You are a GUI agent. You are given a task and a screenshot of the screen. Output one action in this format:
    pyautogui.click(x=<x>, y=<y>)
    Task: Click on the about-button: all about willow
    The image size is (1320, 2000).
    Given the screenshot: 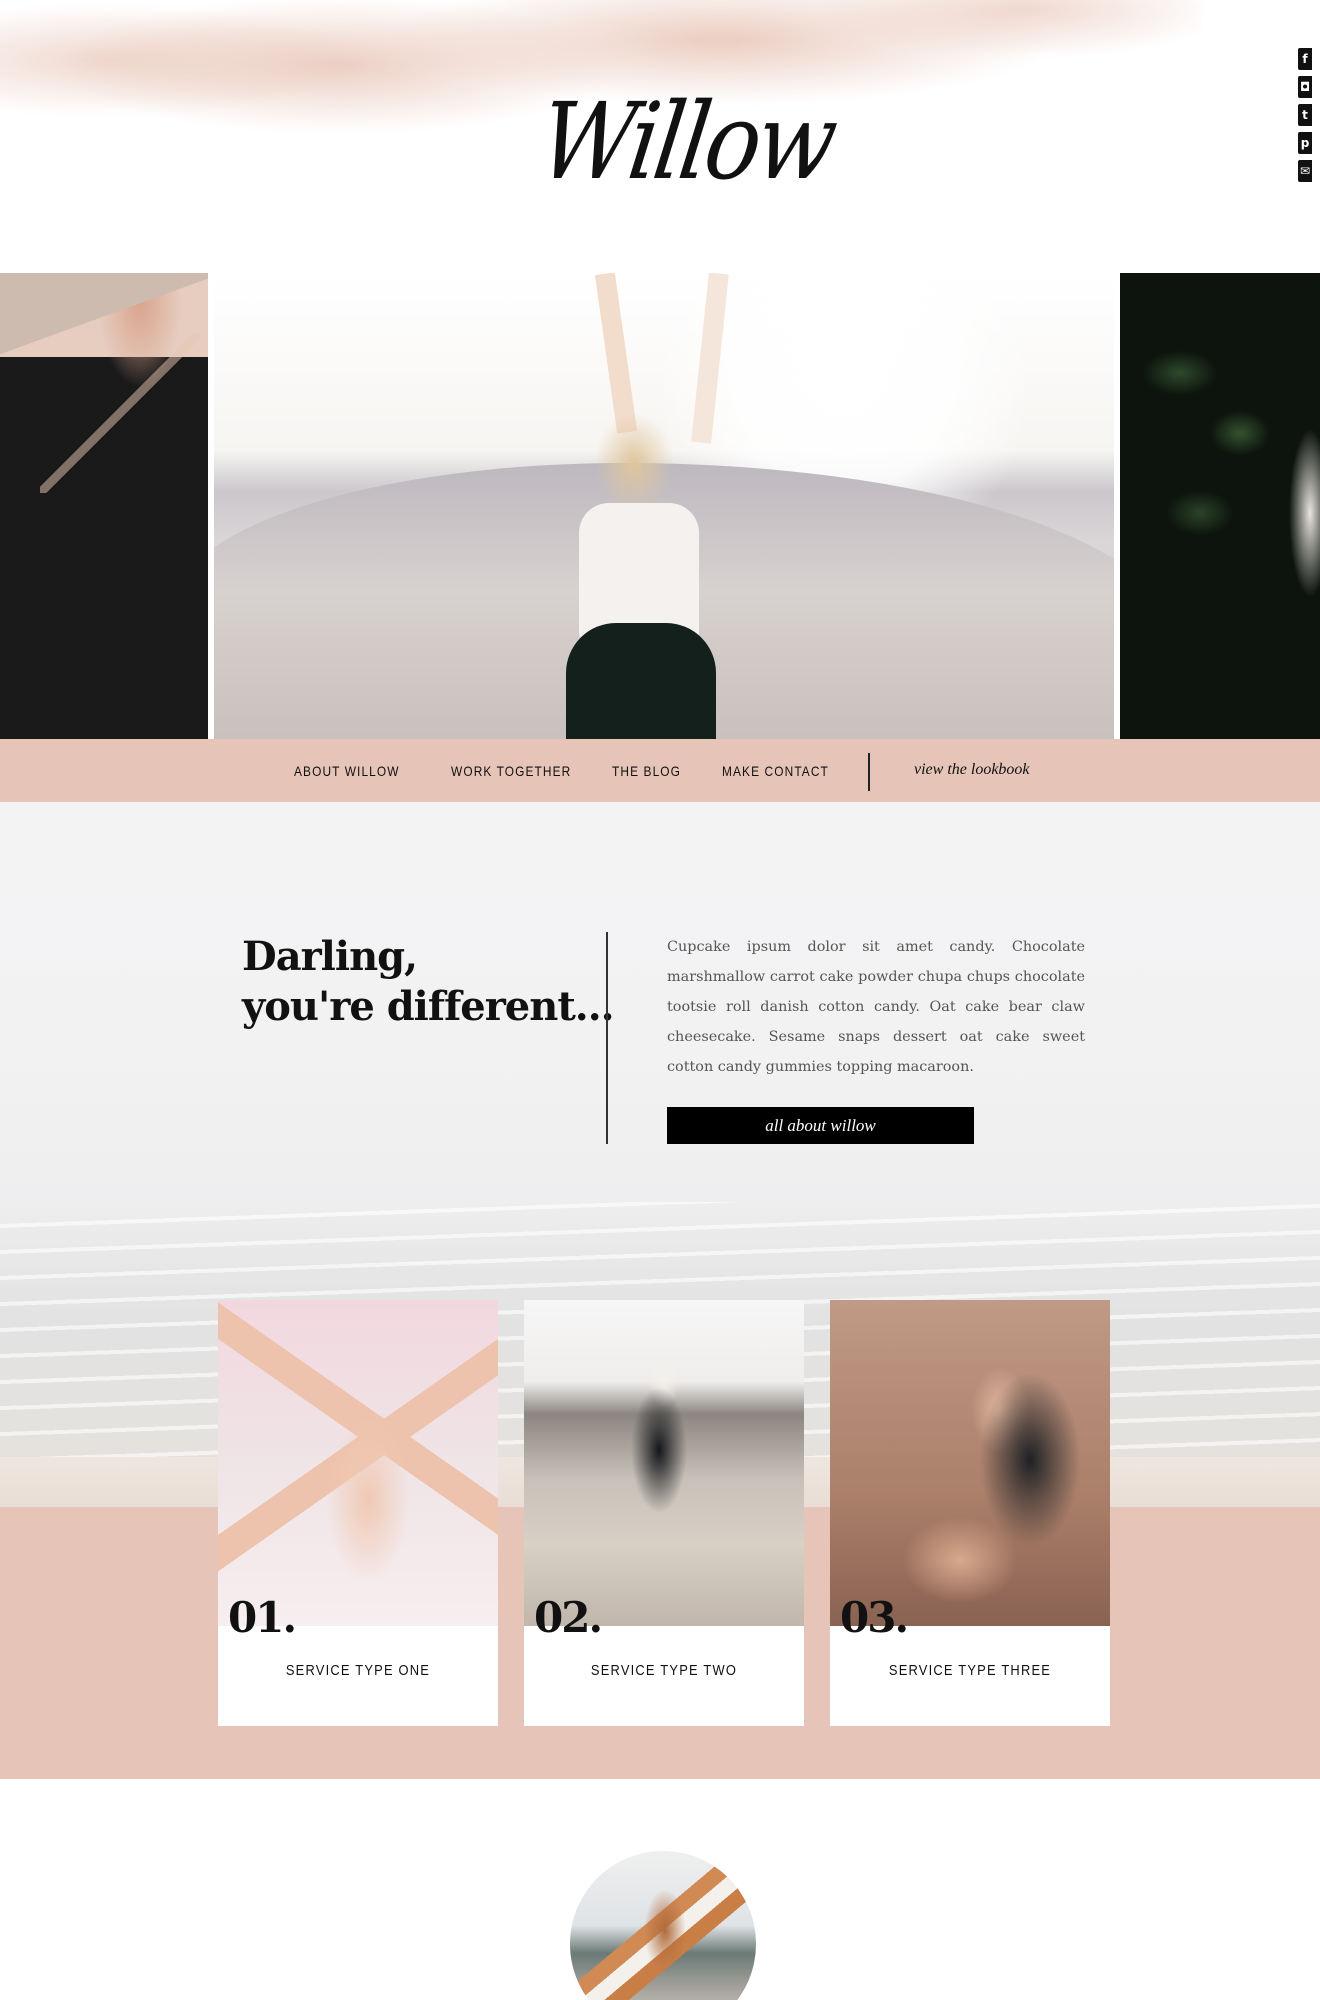 What is the action you would take?
    pyautogui.click(x=820, y=1125)
    